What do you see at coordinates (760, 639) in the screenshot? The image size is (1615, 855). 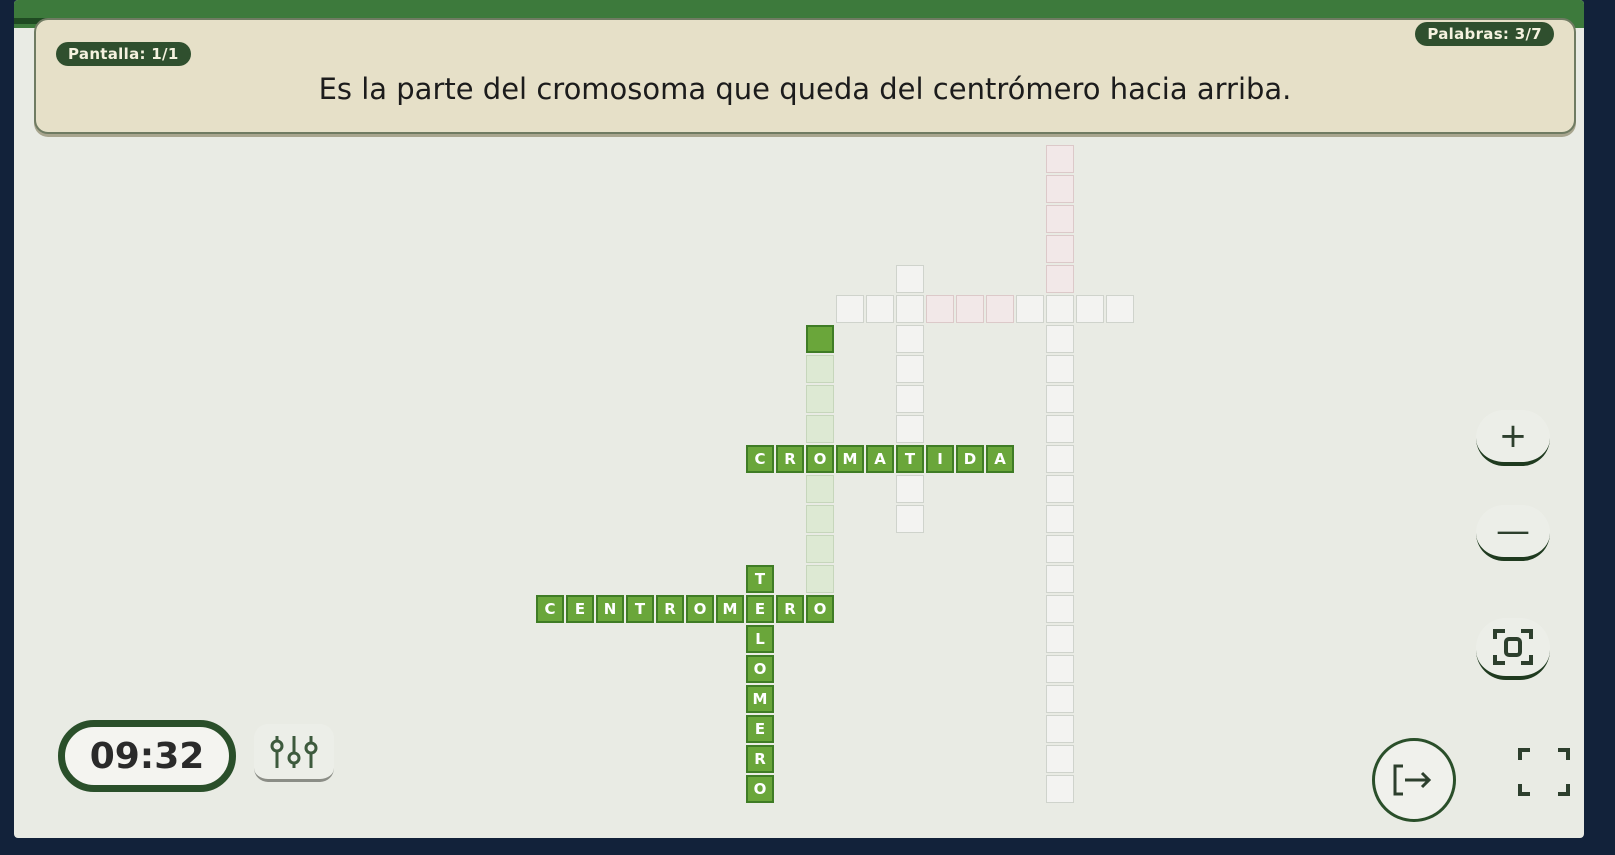 I see `crossword-cell-filled: L` at bounding box center [760, 639].